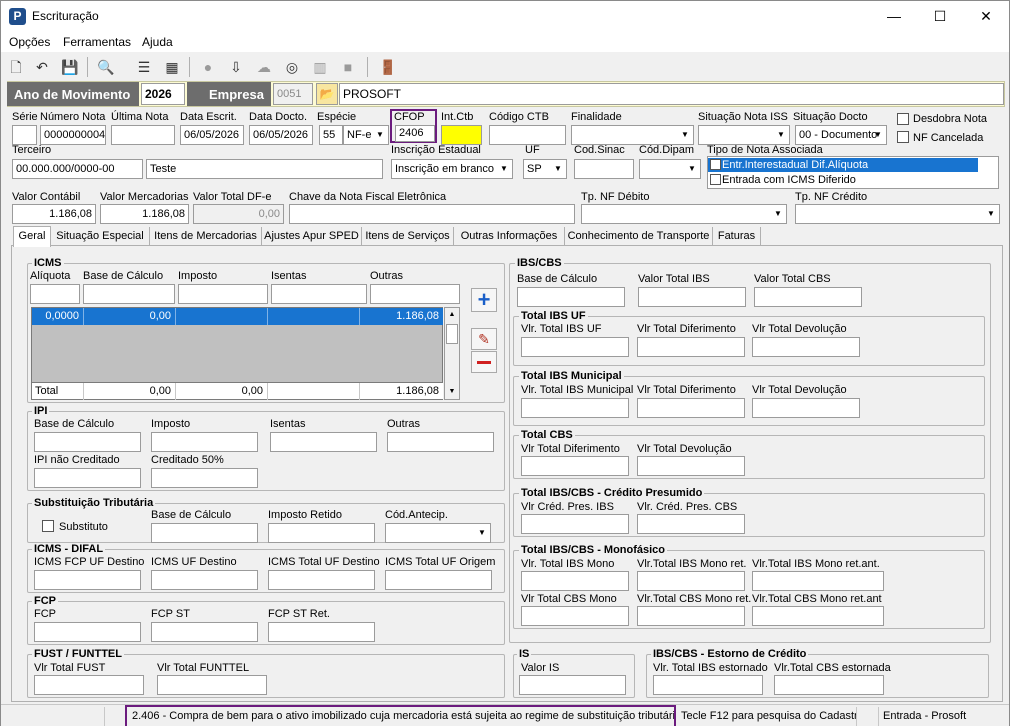  What do you see at coordinates (204, 533) in the screenshot?
I see `st-base-input` at bounding box center [204, 533].